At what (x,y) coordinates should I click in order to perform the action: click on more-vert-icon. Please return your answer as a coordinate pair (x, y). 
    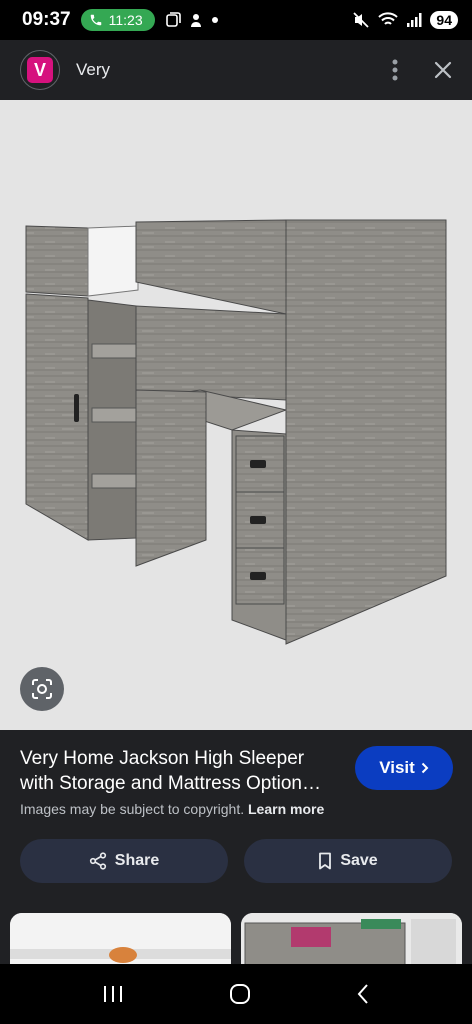
    Looking at the image, I should click on (395, 70).